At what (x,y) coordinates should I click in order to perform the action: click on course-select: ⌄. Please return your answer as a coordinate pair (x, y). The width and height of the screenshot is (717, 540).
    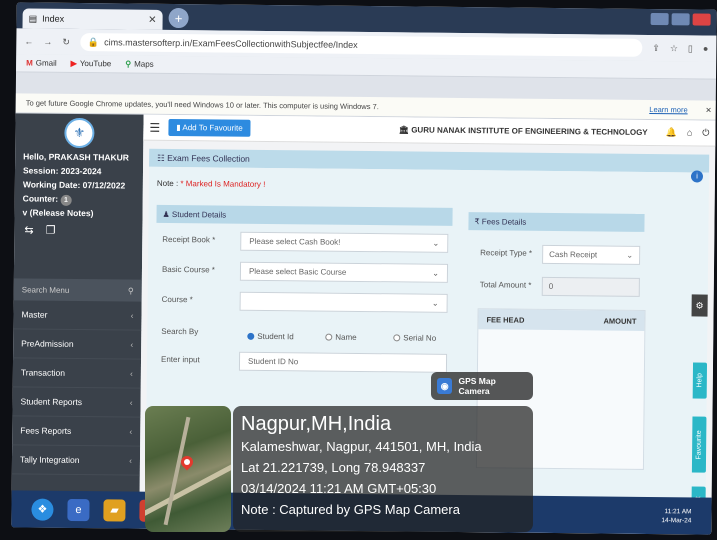
    Looking at the image, I should click on (343, 302).